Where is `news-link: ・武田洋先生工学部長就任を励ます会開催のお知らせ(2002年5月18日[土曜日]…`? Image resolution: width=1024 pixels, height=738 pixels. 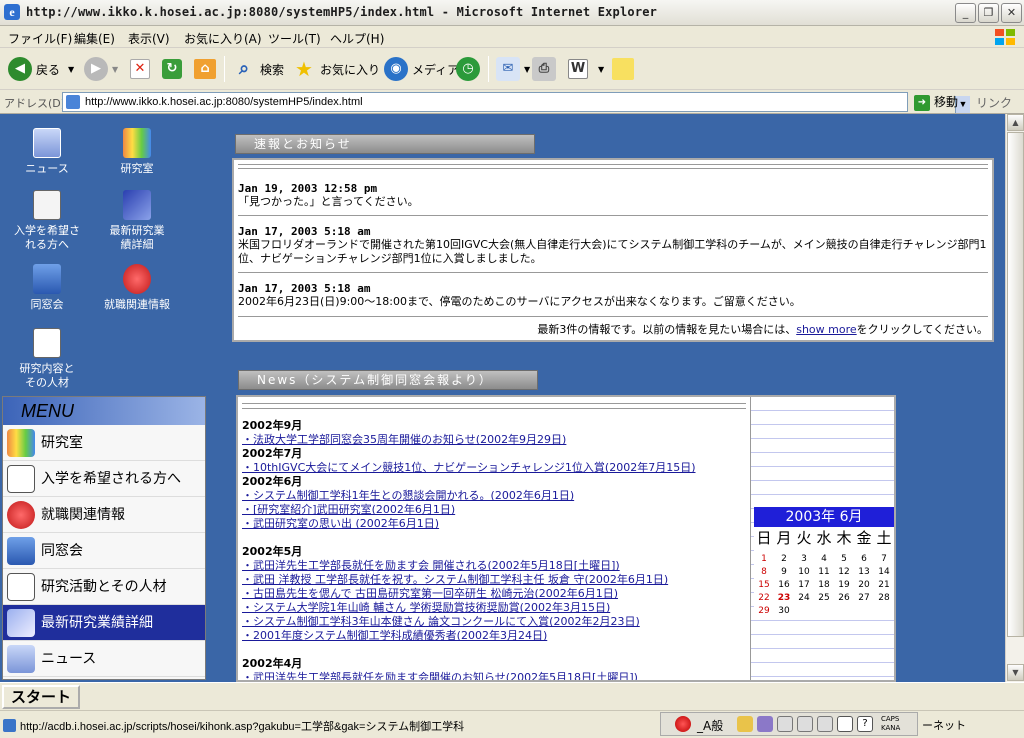 news-link: ・武田洋先生工学部長就任を励ます会開催のお知らせ(2002年5月18日[土曜日]… is located at coordinates (440, 674).